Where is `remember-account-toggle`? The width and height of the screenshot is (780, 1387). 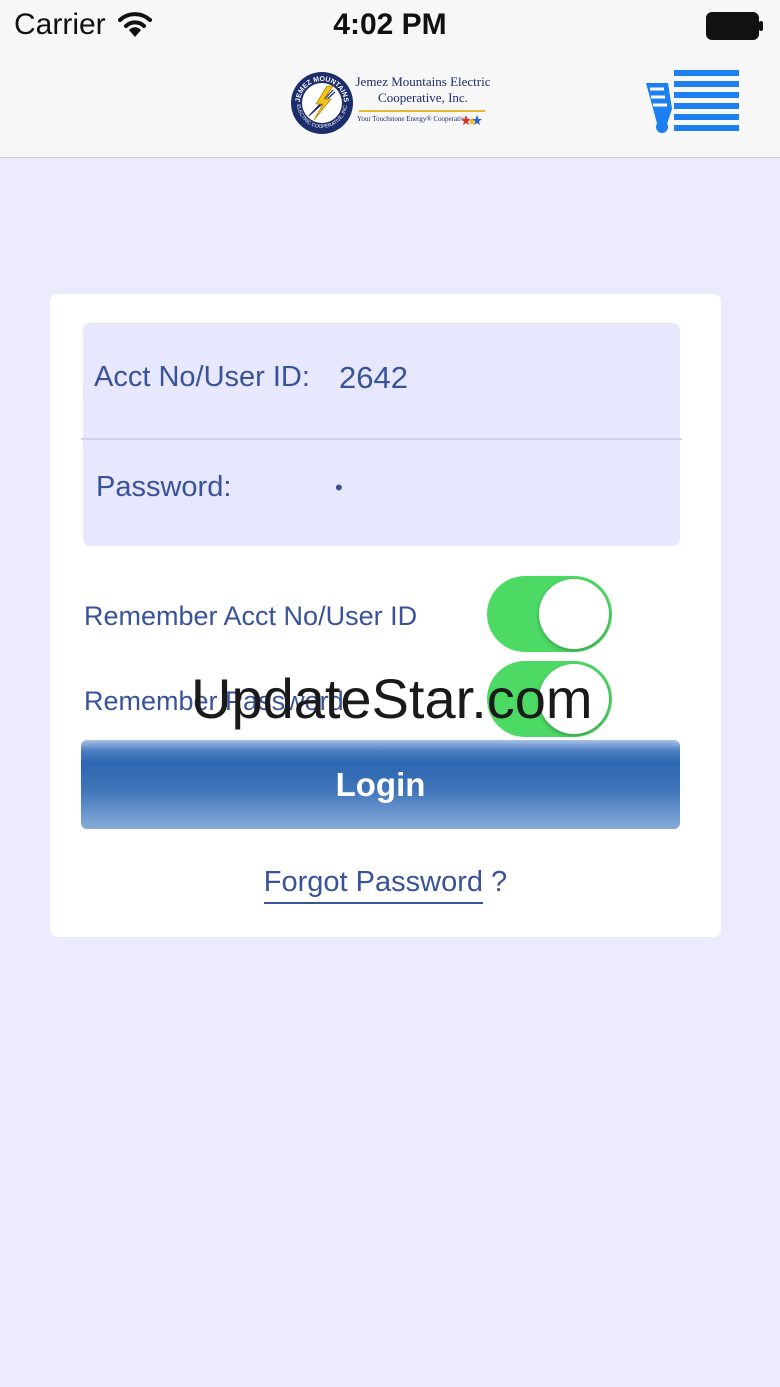
remember-account-toggle is located at coordinates (549, 614).